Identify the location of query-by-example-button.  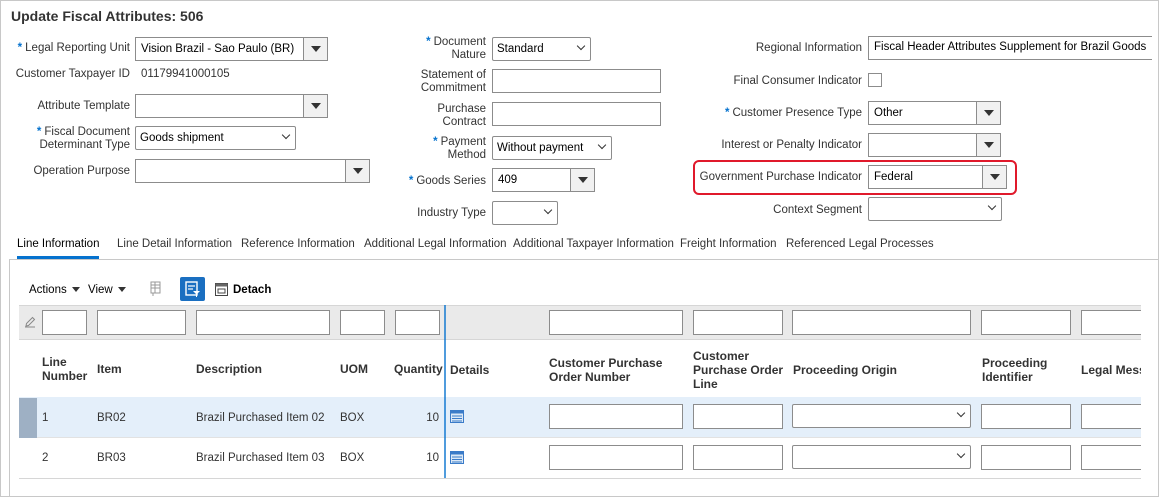
(192, 289).